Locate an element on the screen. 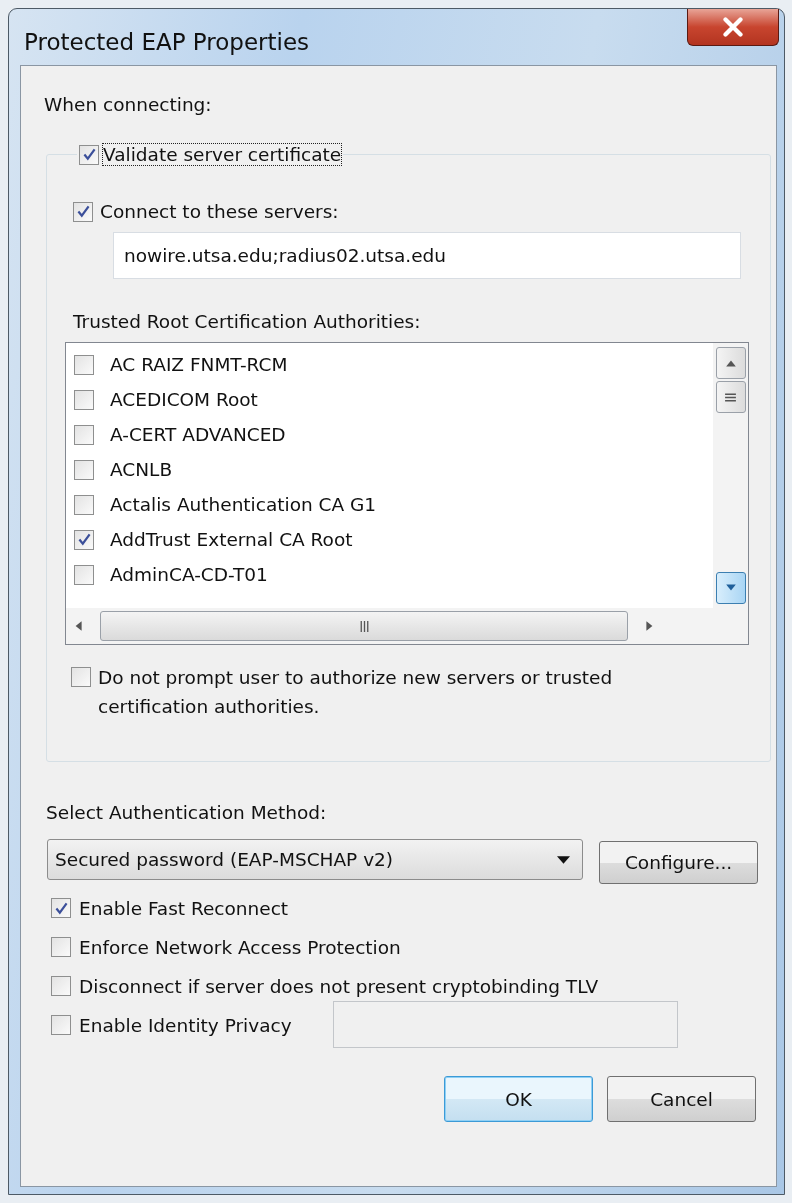 This screenshot has height=1203, width=792. section-label: Select Authentication Method: is located at coordinates (187, 812).